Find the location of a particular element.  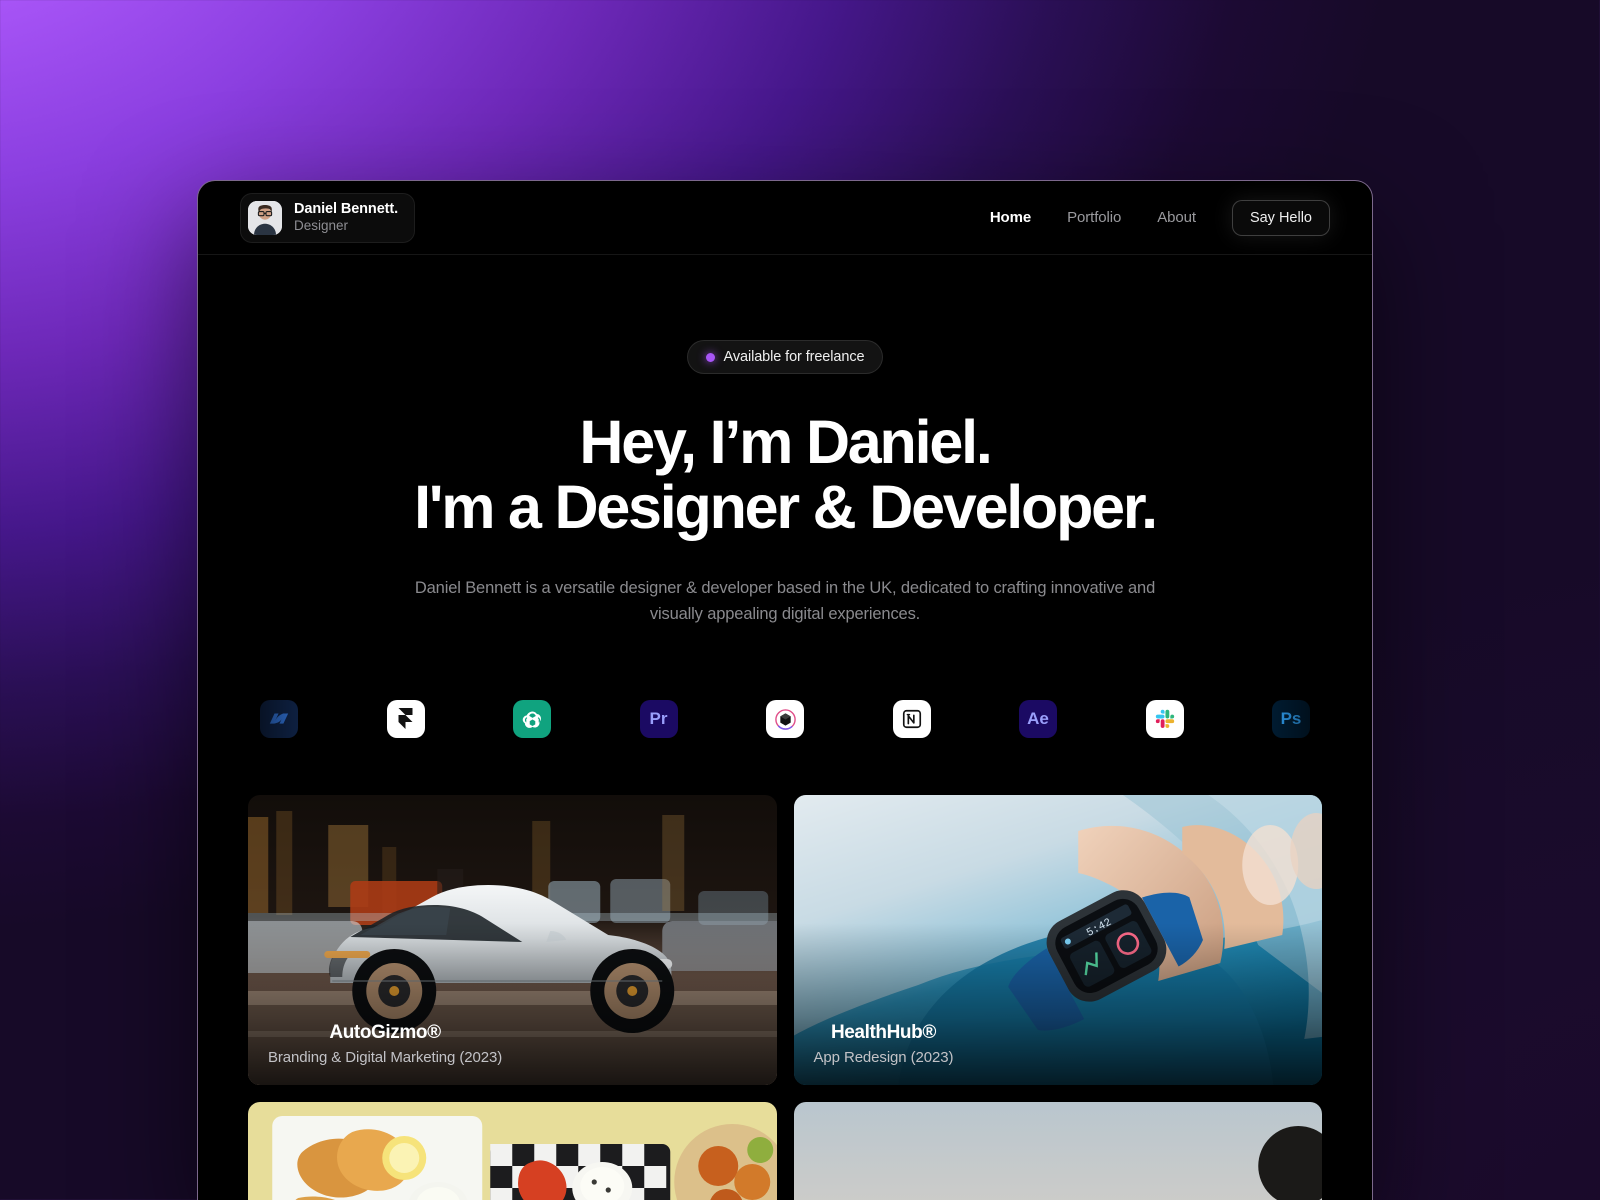

nav-link-about: About is located at coordinates (1176, 217).